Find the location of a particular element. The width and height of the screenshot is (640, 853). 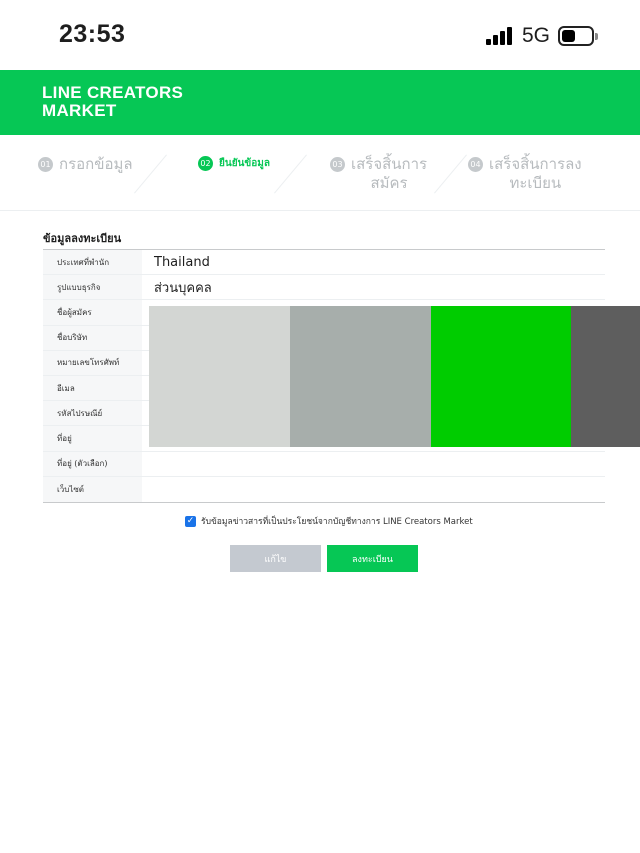

step-3: 03 เสร็จสิ้นการ สมัคร is located at coordinates (378, 174).